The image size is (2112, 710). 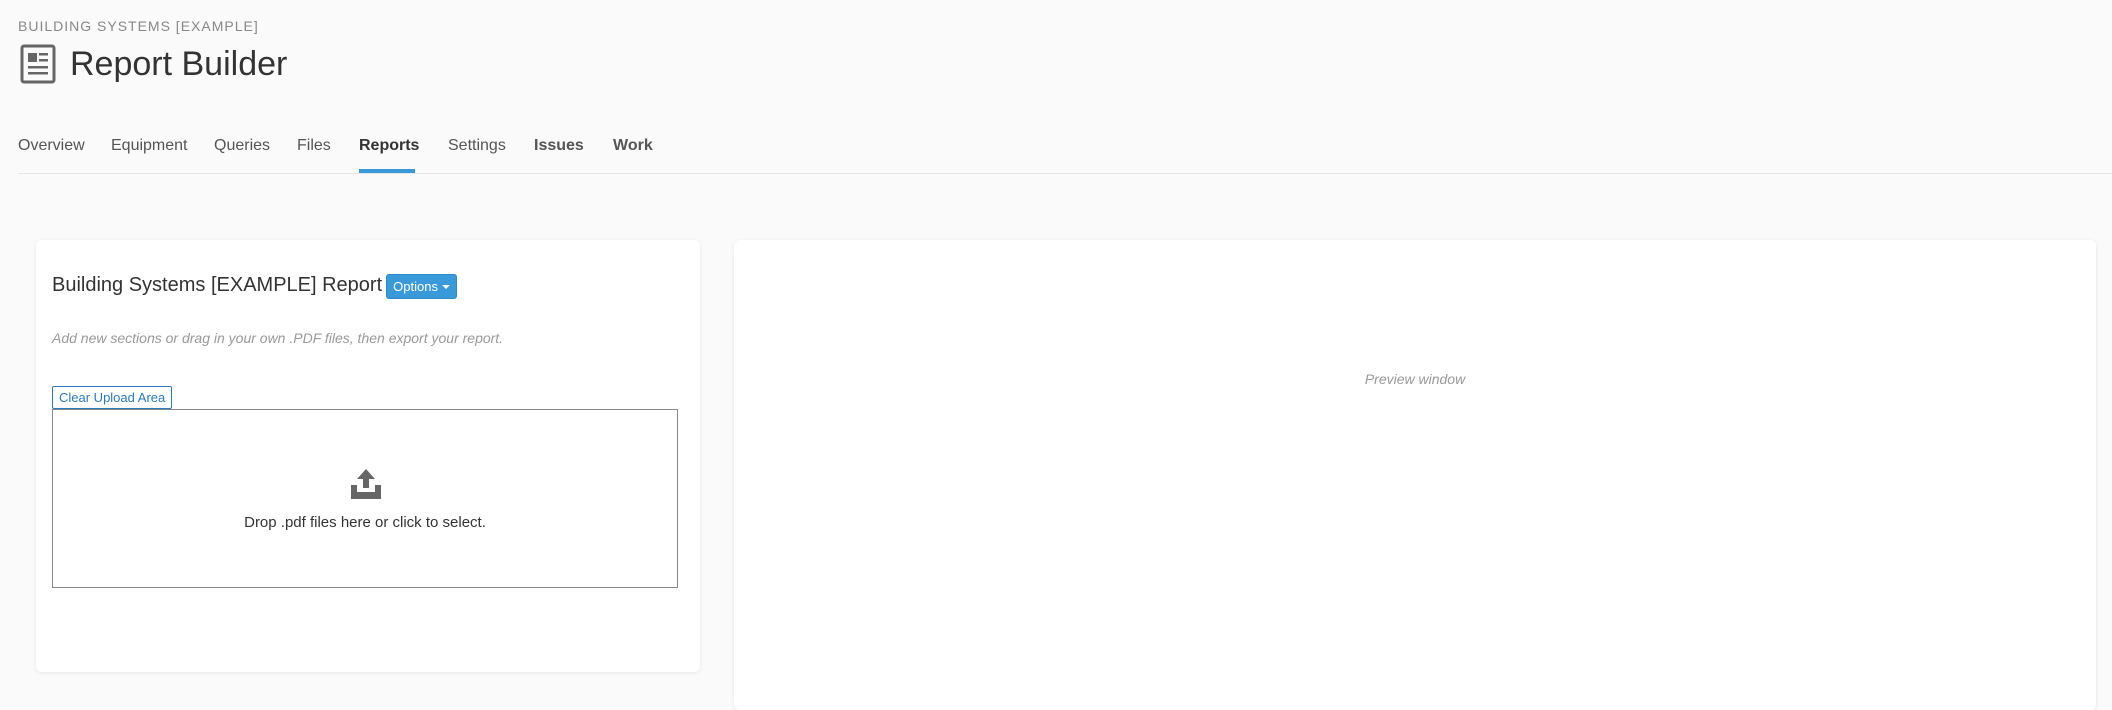 What do you see at coordinates (217, 285) in the screenshot?
I see `report-title: Building Systems [EXAMPLE] Report` at bounding box center [217, 285].